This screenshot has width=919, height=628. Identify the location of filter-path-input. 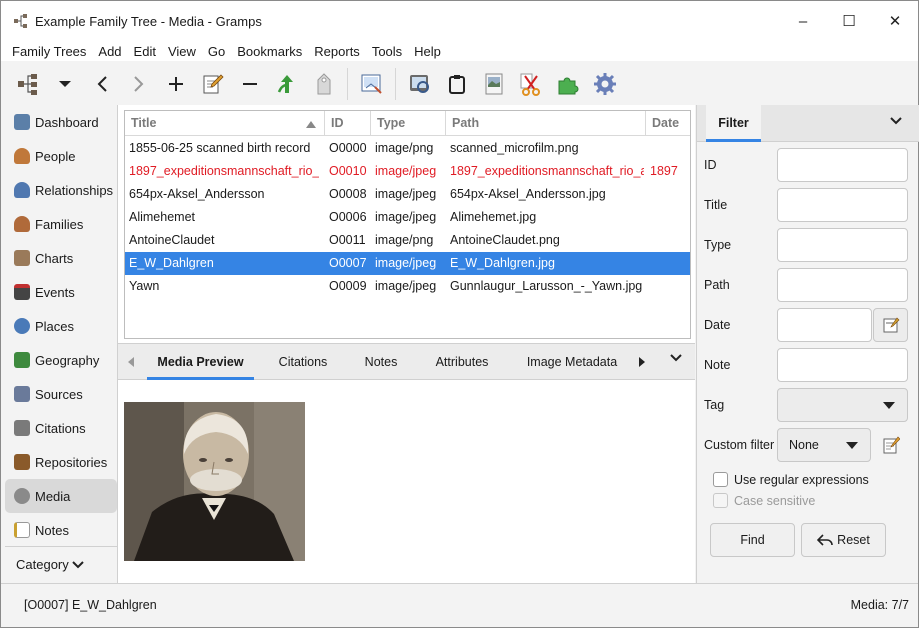
(842, 285).